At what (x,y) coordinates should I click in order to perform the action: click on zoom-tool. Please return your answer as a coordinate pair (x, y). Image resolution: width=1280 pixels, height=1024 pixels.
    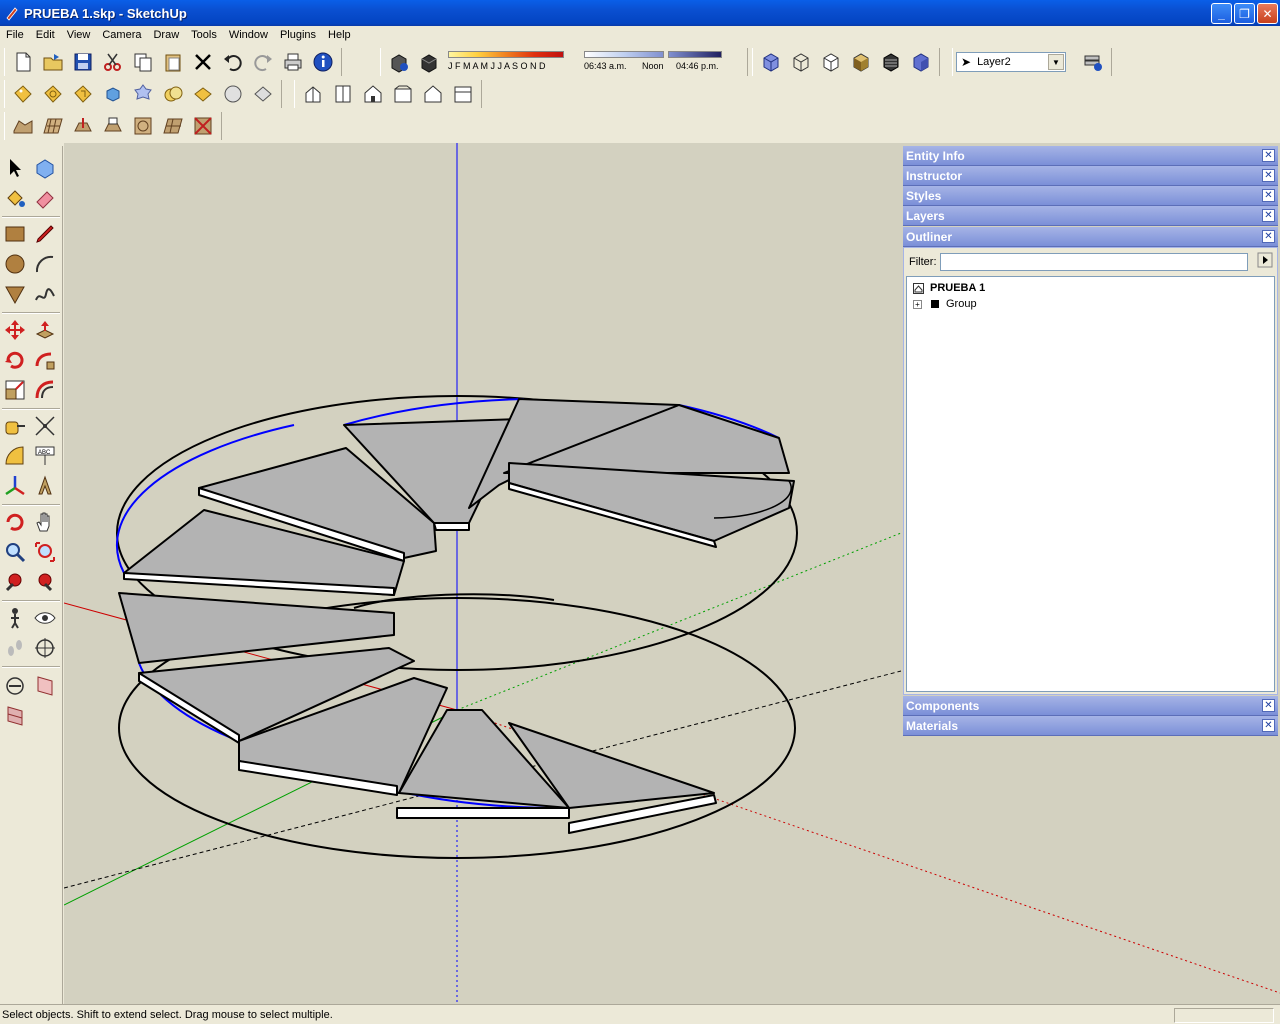
    Looking at the image, I should click on (15, 552).